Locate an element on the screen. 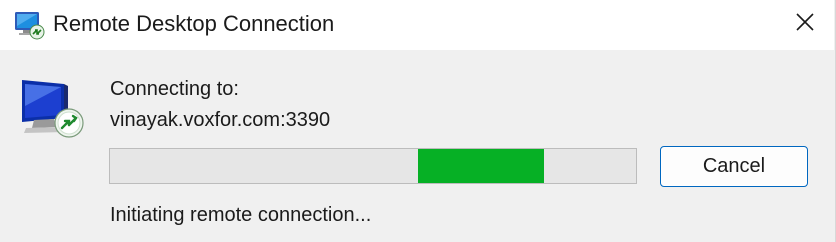 The image size is (836, 242). window-title: Remote Desktop Connection is located at coordinates (194, 23).